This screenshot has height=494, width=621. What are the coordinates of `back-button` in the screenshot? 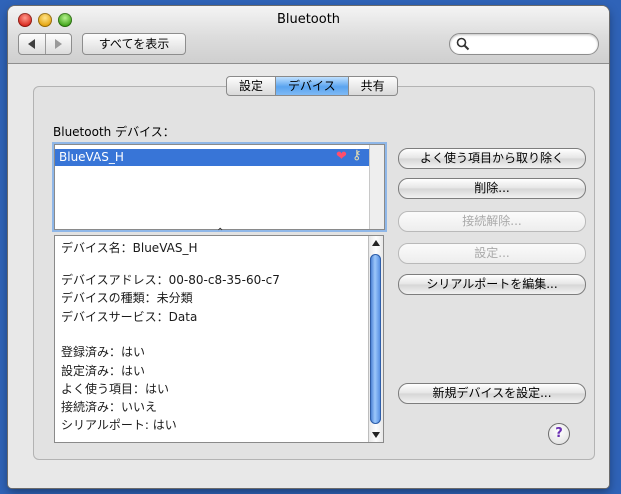 It's located at (32, 44).